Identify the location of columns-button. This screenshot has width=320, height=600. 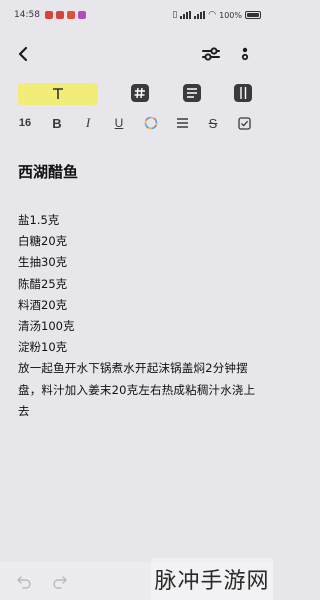
(243, 93).